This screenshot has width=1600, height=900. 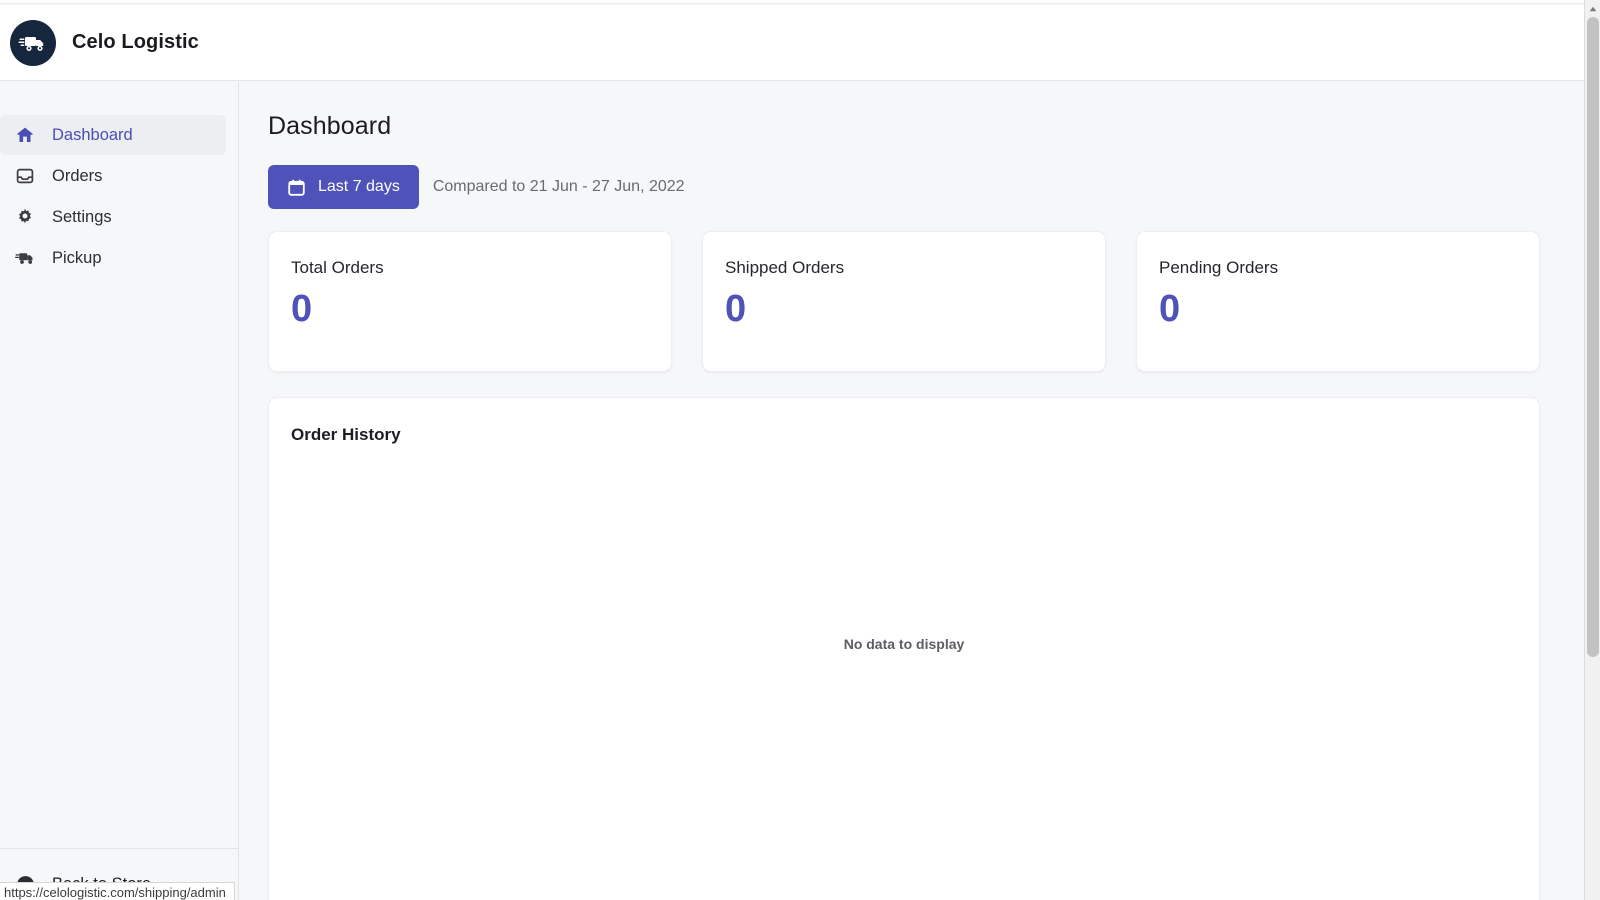 I want to click on brand-name: Celo Logistic, so click(x=135, y=42).